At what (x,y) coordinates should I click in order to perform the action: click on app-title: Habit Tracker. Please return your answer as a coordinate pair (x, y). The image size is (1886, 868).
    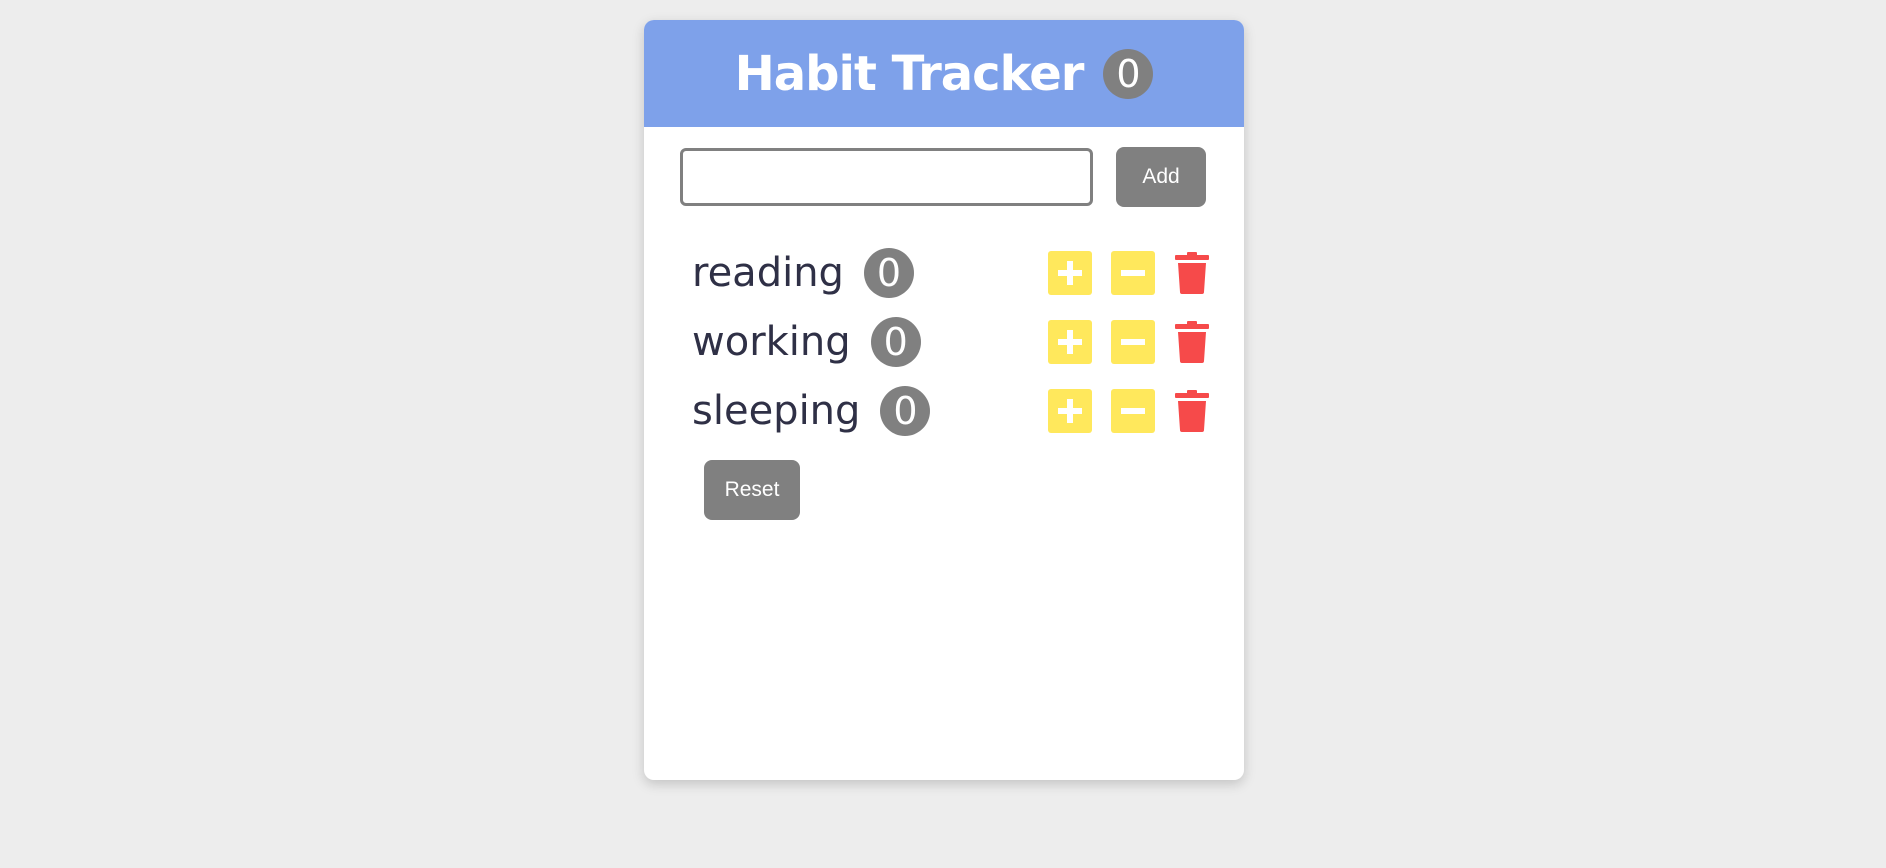
    Looking at the image, I should click on (909, 73).